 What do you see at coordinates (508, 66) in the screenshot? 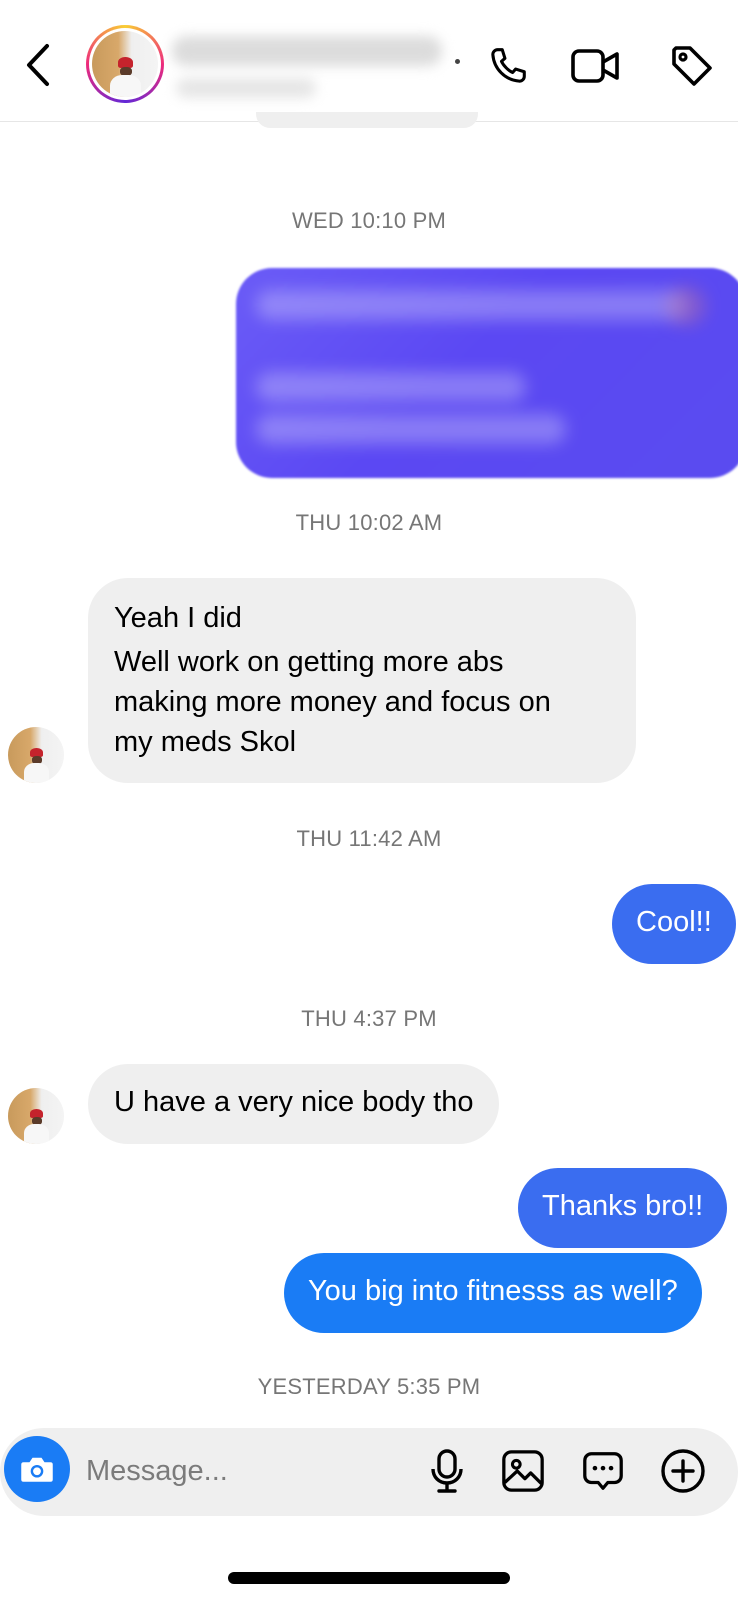
I see `phone-icon` at bounding box center [508, 66].